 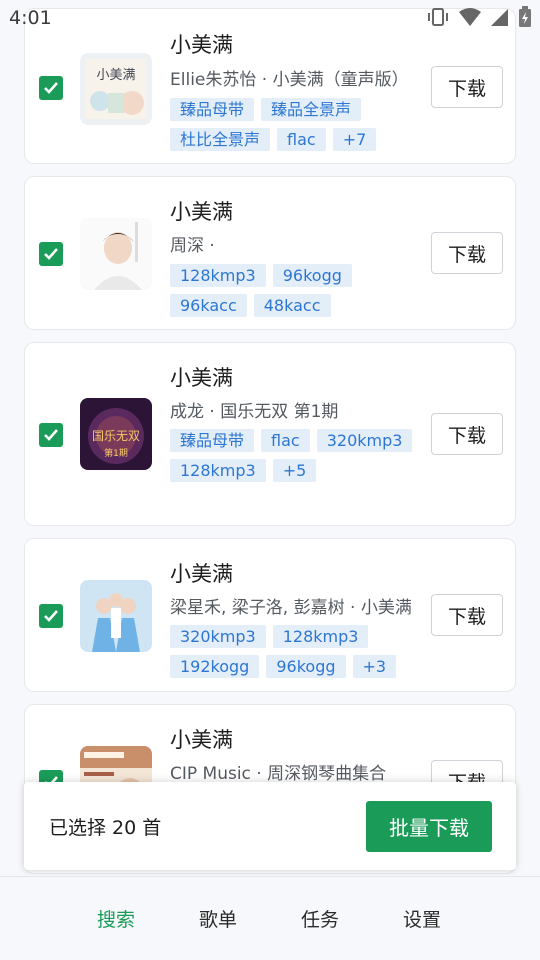 What do you see at coordinates (116, 89) in the screenshot?
I see `album-cover: 小美满` at bounding box center [116, 89].